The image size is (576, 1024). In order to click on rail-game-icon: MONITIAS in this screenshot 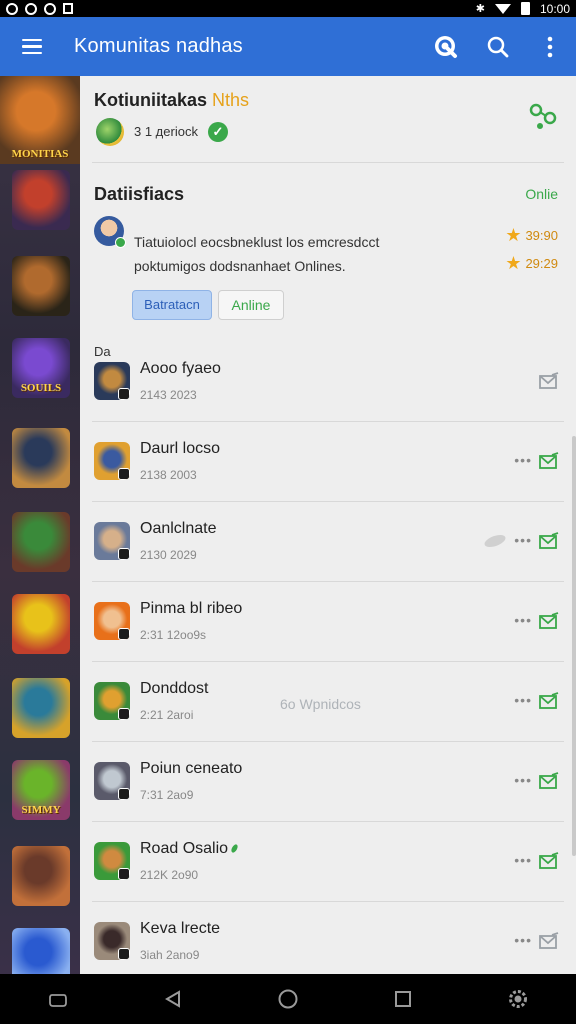, I will do `click(40, 120)`.